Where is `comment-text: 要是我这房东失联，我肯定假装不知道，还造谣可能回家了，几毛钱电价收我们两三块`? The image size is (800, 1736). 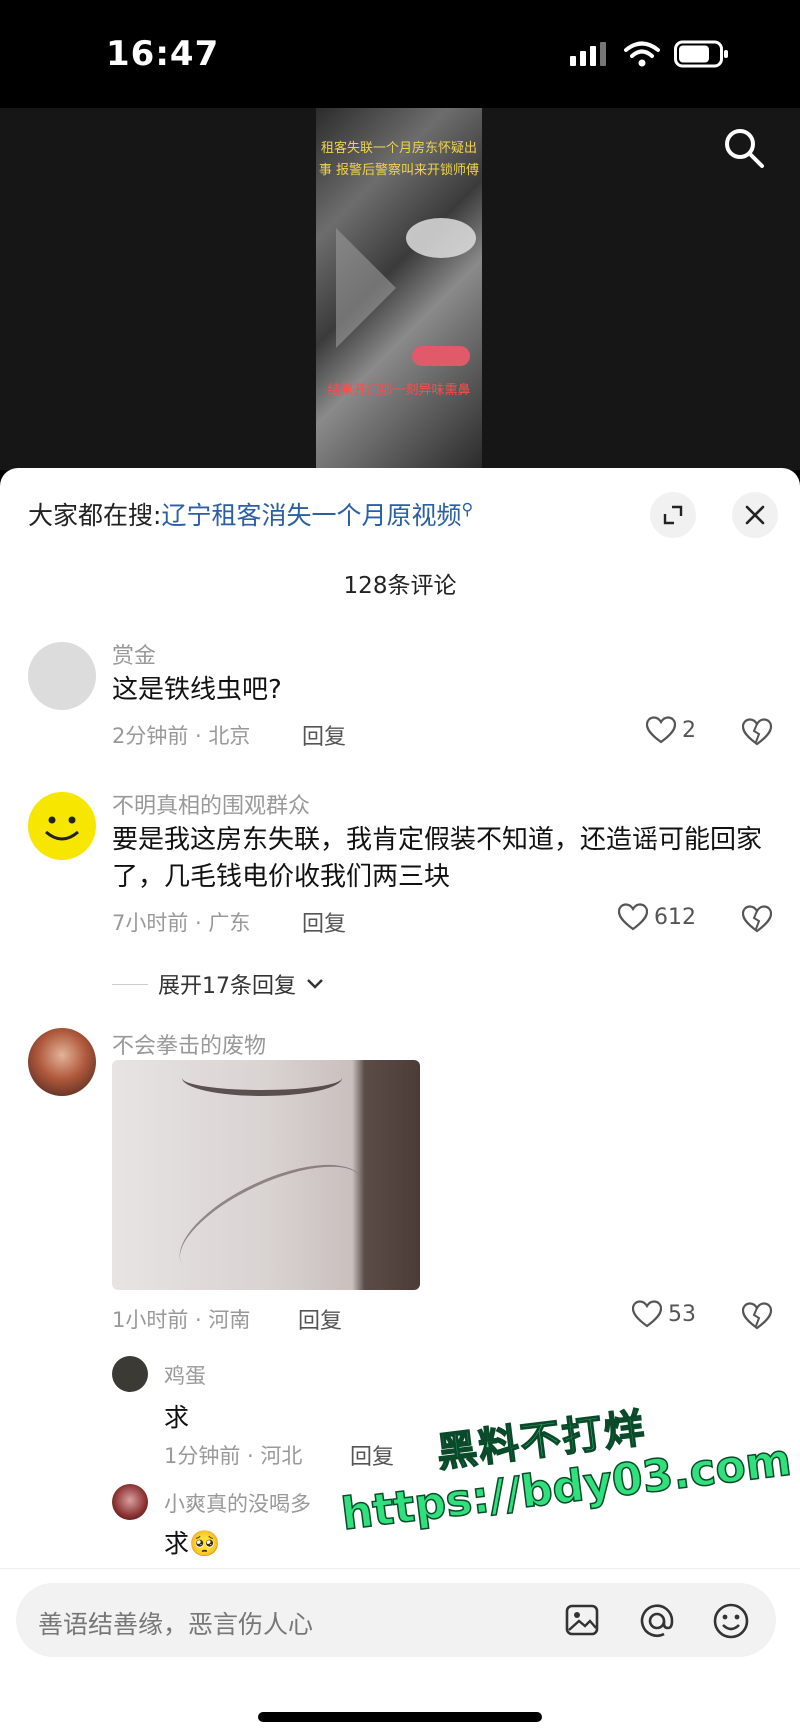 comment-text: 要是我这房东失联，我肯定假装不知道，还造谣可能回家了，几毛钱电价收我们两三块 is located at coordinates (437, 858).